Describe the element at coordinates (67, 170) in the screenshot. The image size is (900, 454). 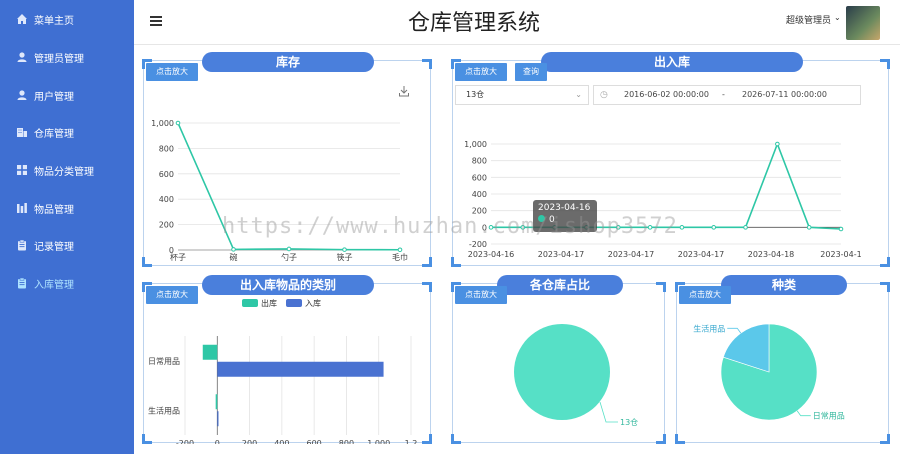
I see `sidebar-item-categories: 物品分类管理` at that location.